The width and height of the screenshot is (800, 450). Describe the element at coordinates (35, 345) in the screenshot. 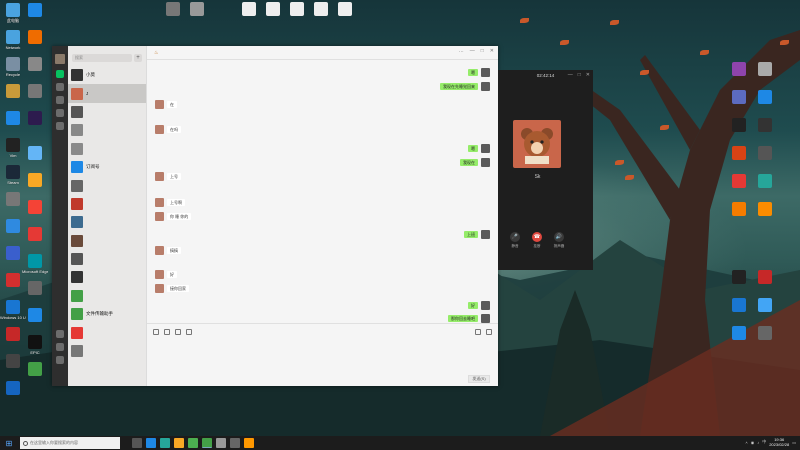

I see `desktop-icon: EPIC` at that location.